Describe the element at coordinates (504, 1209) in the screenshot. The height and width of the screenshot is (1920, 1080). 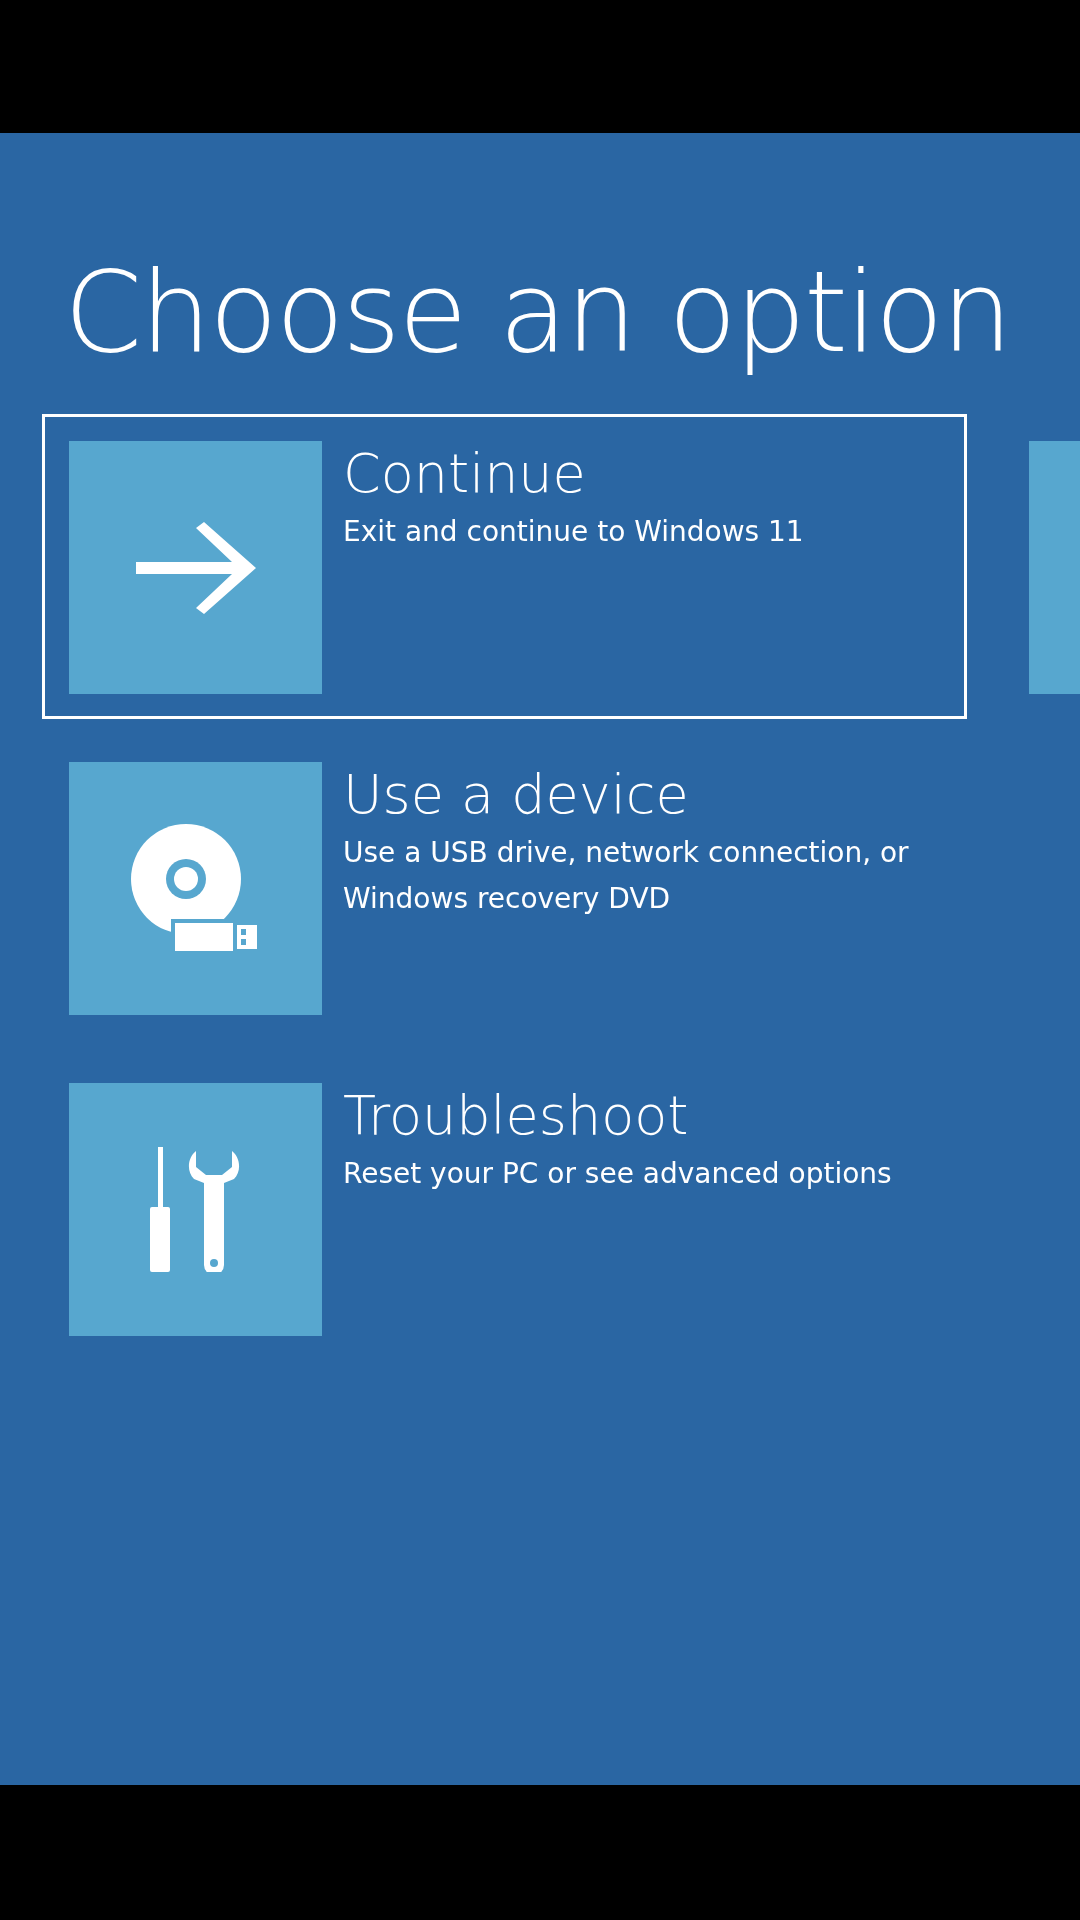
I see `option-button: Troubleshoot Reset your PC or see advanced options` at that location.